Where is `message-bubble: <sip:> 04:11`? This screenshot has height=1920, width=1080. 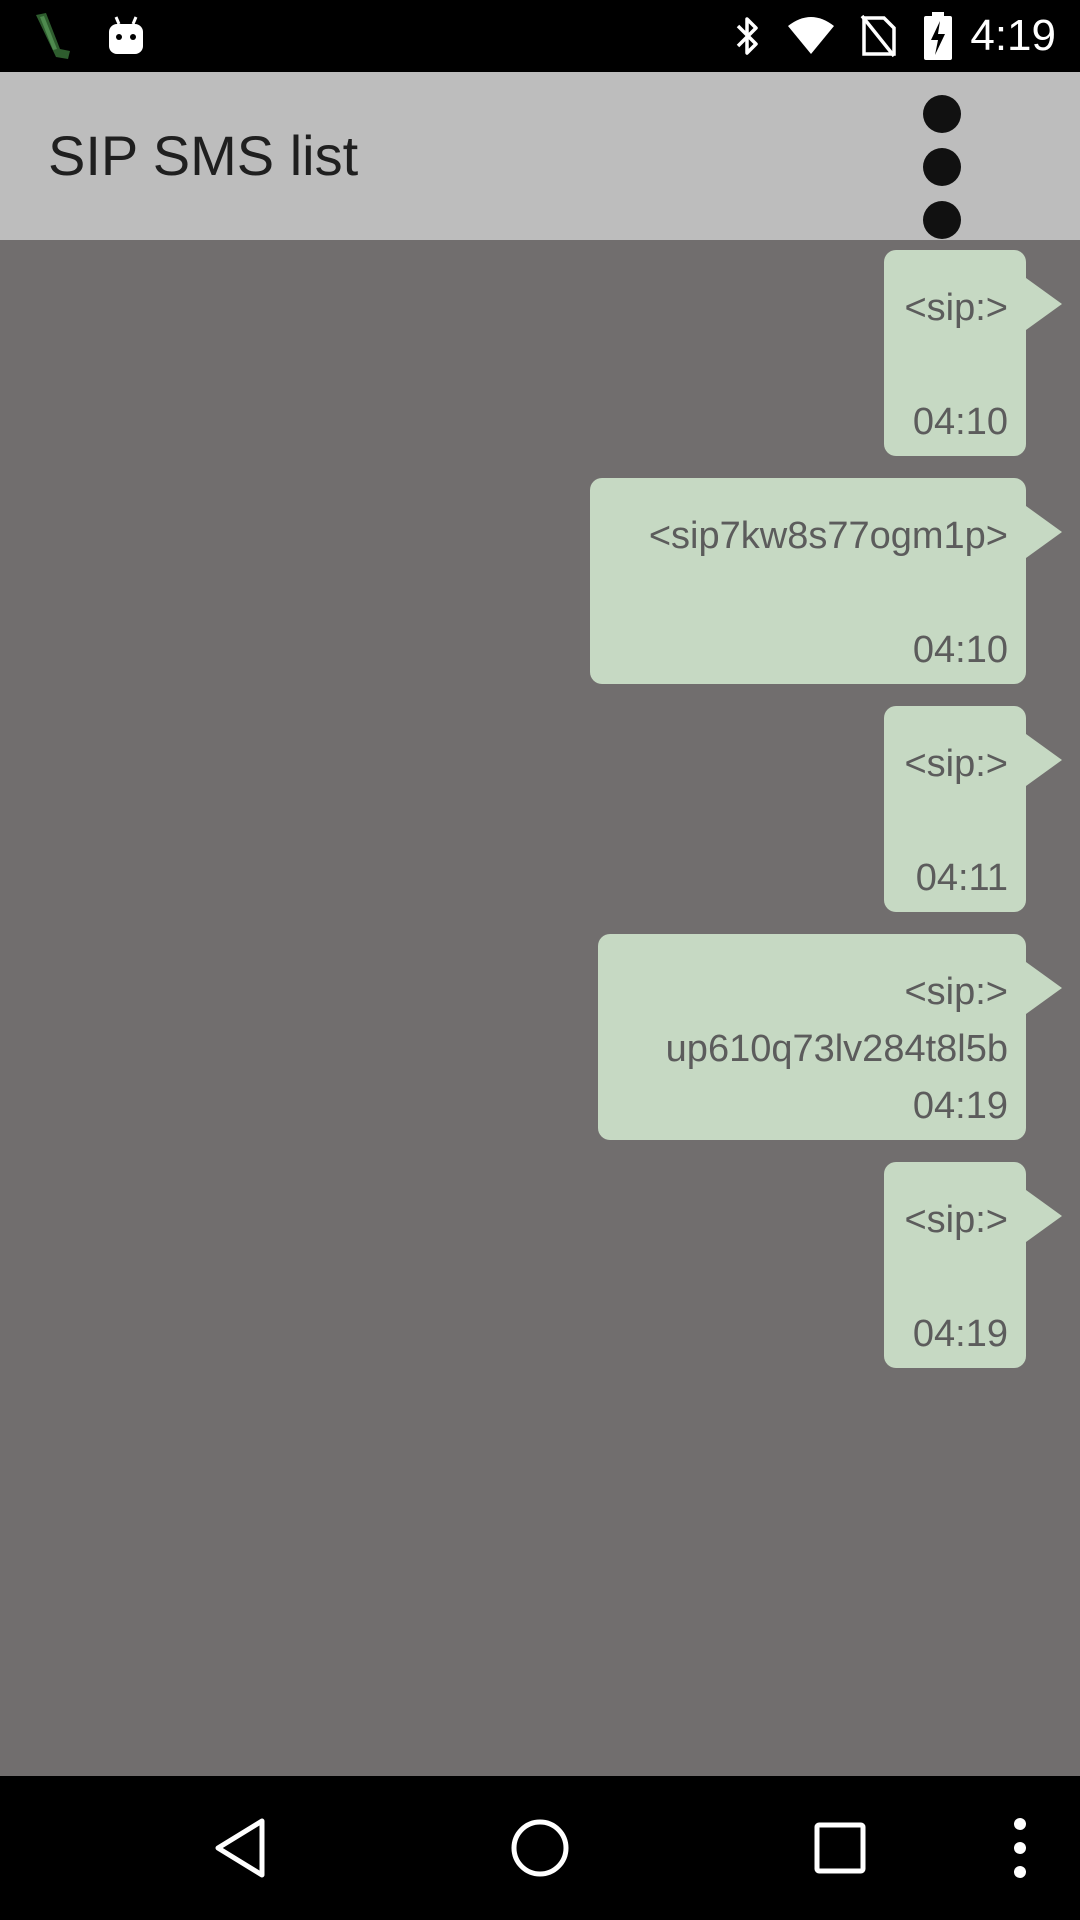
message-bubble: <sip:> 04:11 is located at coordinates (973, 809).